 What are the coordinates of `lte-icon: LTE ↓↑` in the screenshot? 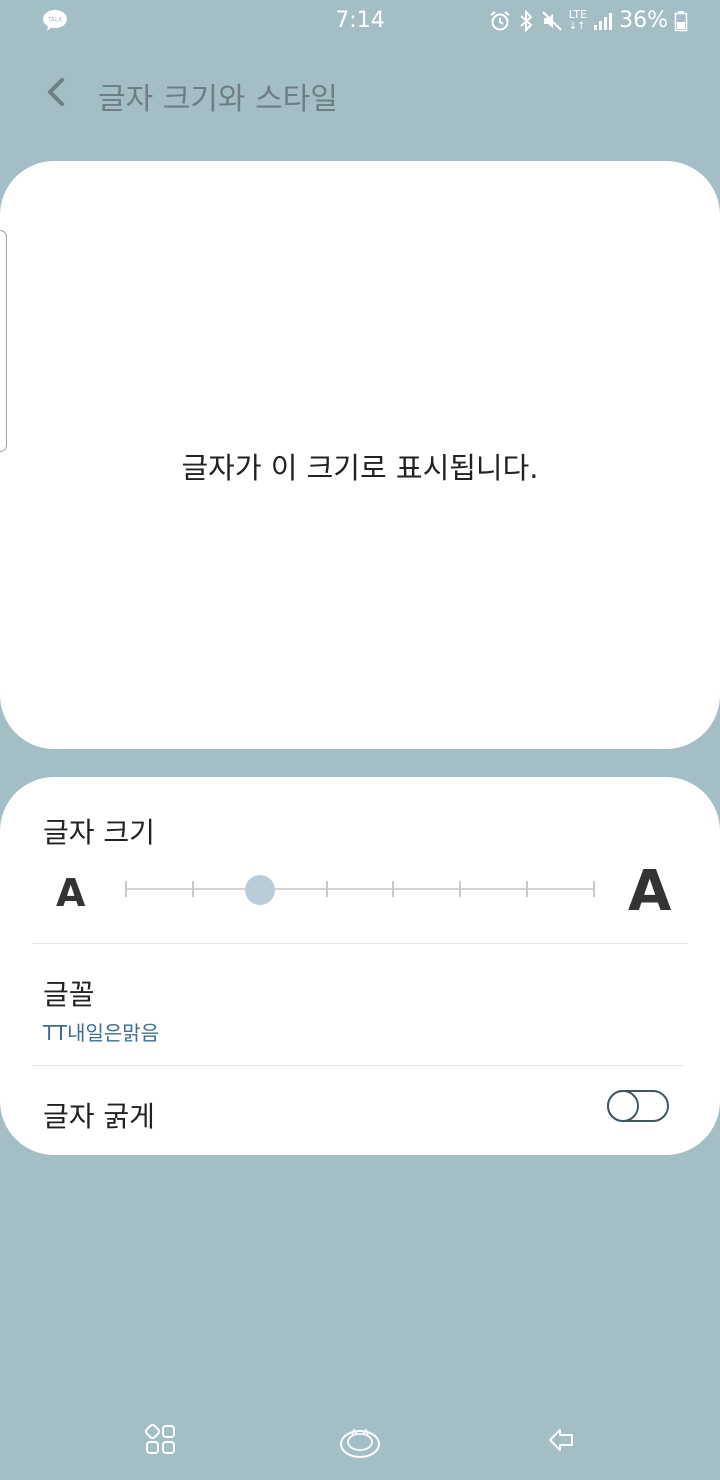 It's located at (578, 20).